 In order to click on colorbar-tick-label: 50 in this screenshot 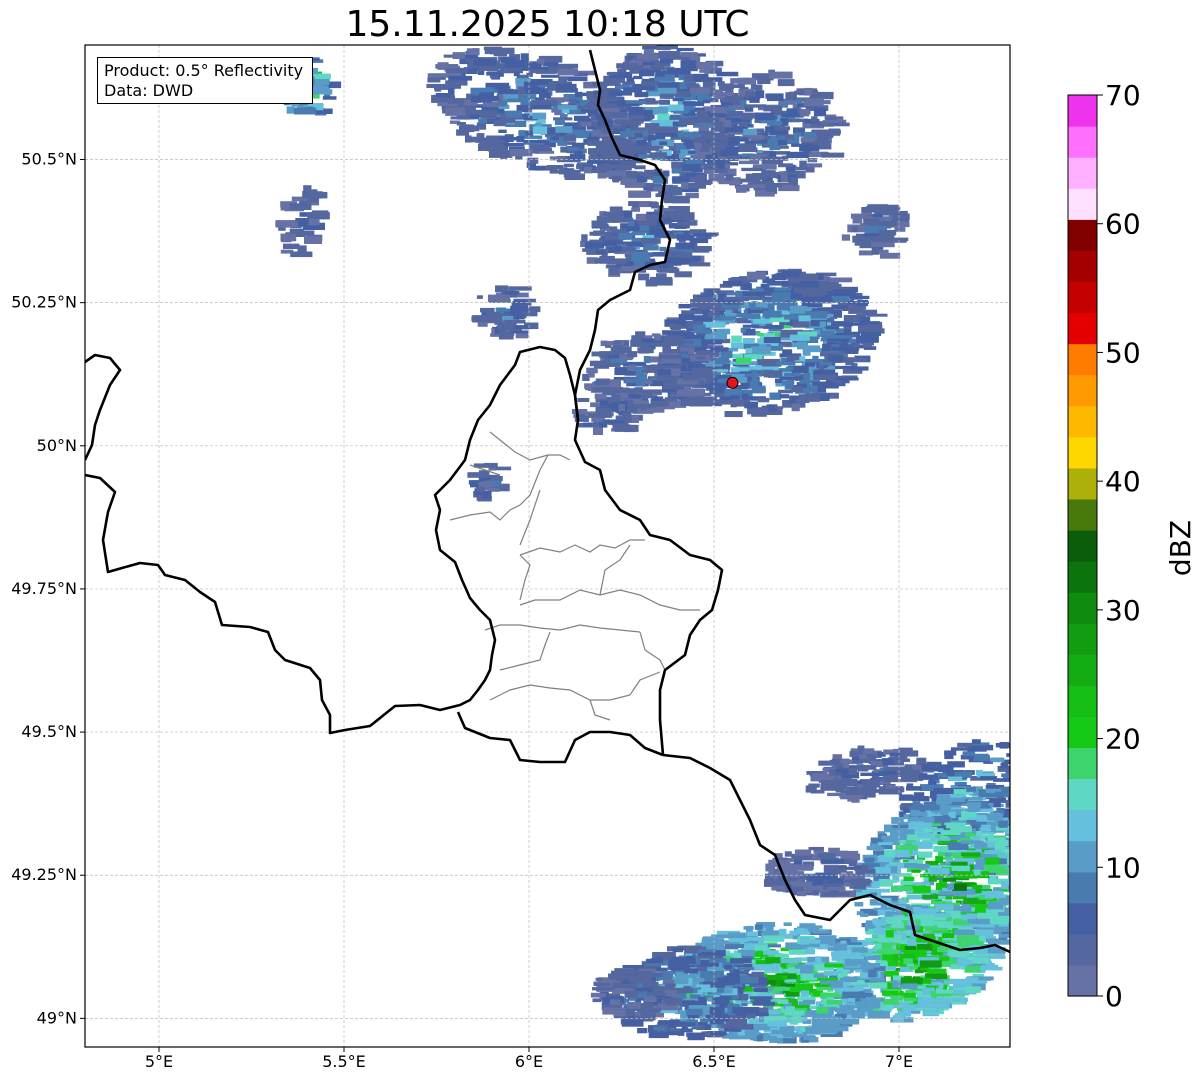, I will do `click(1123, 352)`.